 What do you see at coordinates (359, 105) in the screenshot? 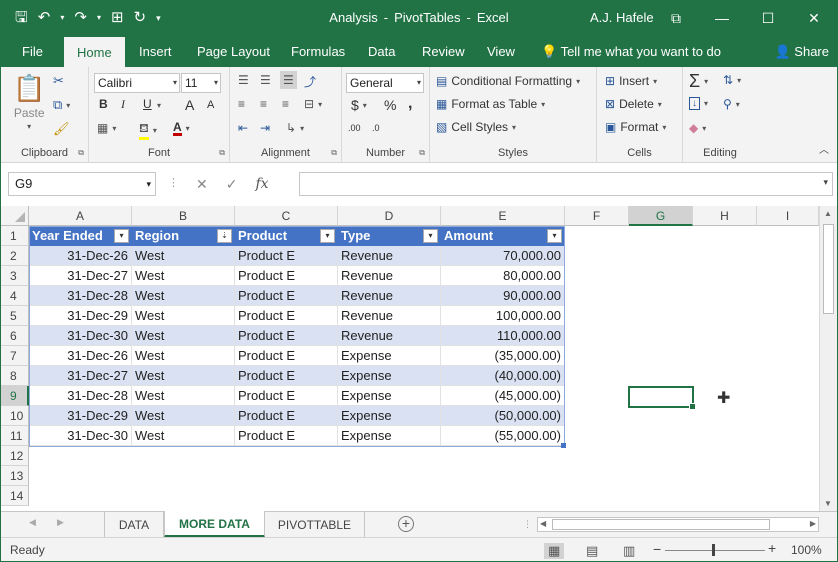
I see `currency-button: $ ▾` at bounding box center [359, 105].